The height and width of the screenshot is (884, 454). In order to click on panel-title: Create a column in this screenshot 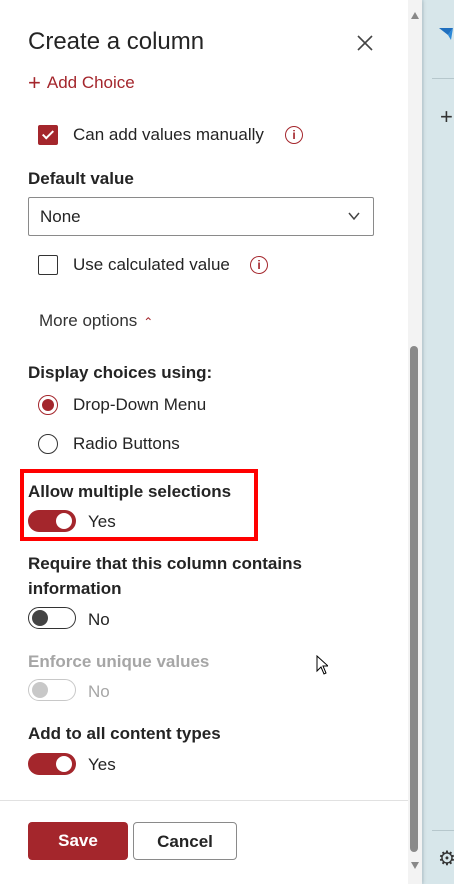, I will do `click(116, 41)`.